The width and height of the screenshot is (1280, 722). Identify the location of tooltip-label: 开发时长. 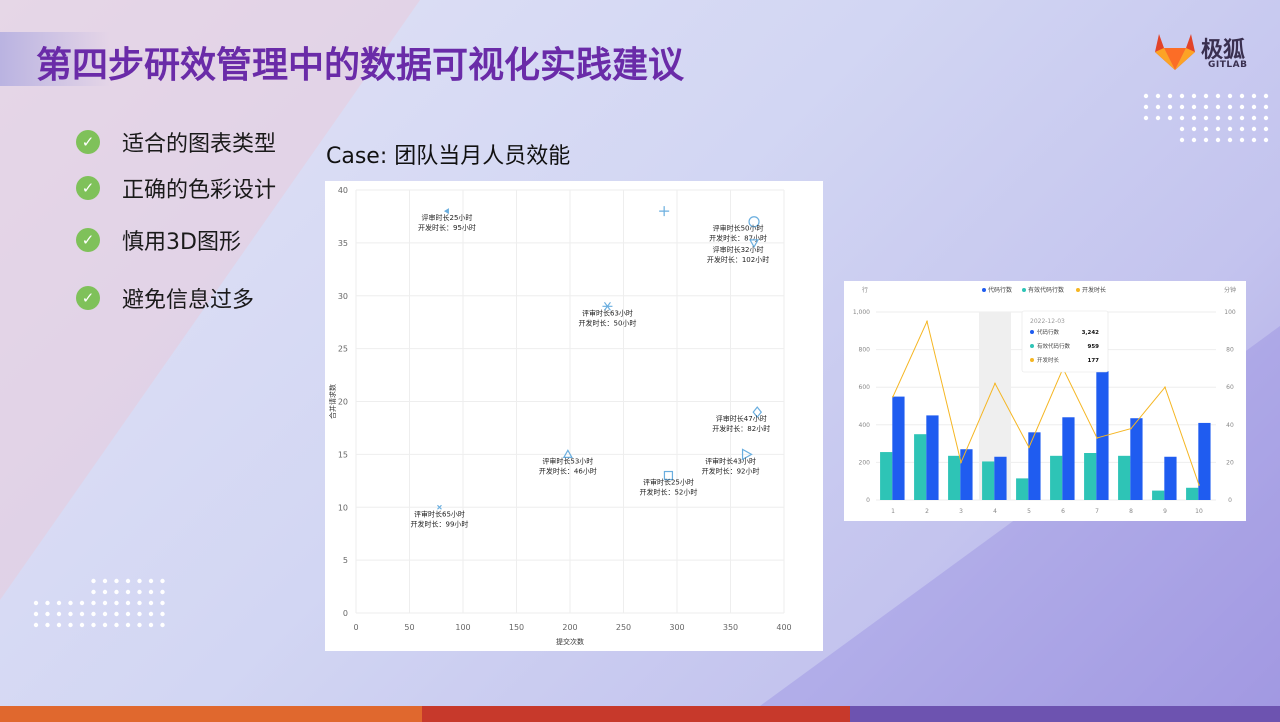
(1048, 360).